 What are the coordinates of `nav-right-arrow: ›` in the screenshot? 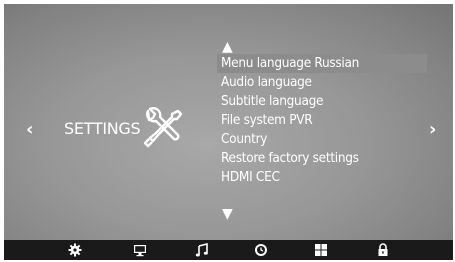 It's located at (432, 130).